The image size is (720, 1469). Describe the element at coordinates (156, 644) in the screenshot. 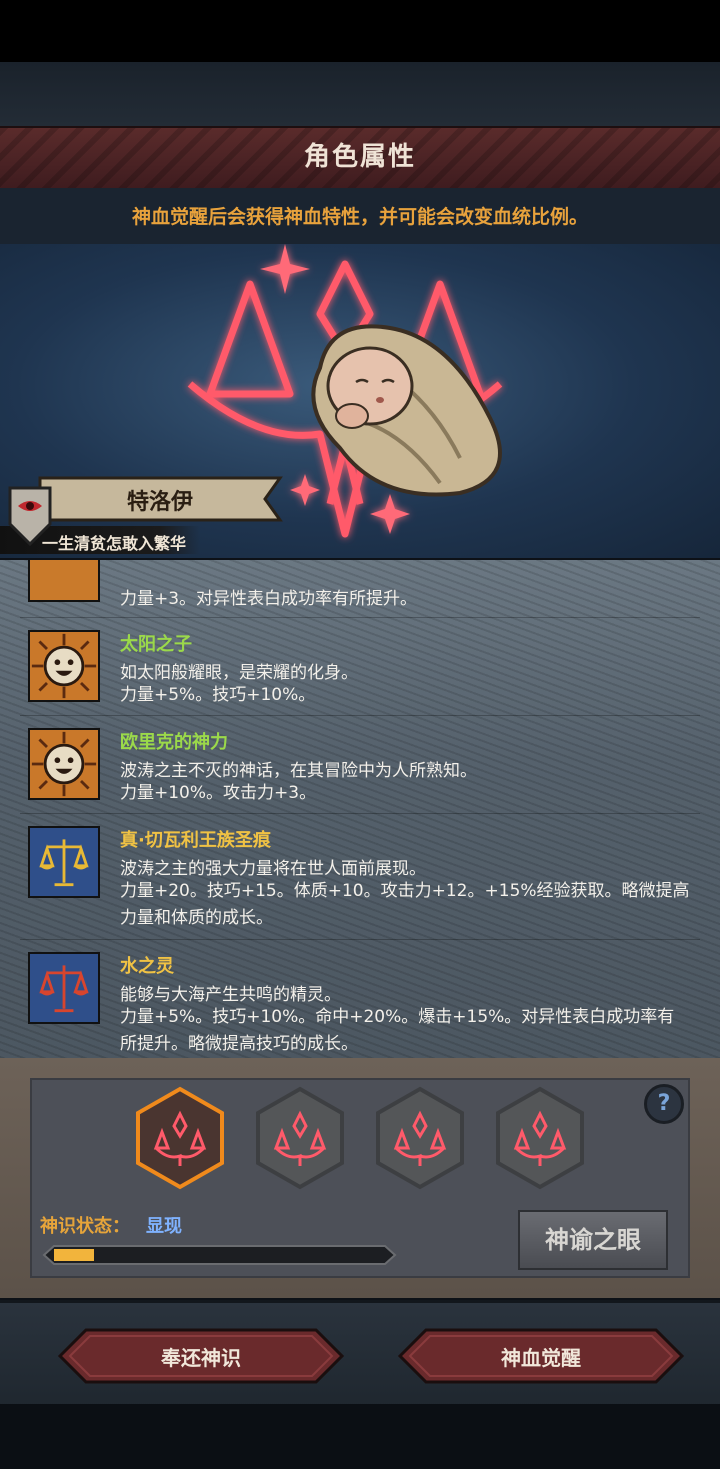

I see `trait-name: 太阳之子` at that location.